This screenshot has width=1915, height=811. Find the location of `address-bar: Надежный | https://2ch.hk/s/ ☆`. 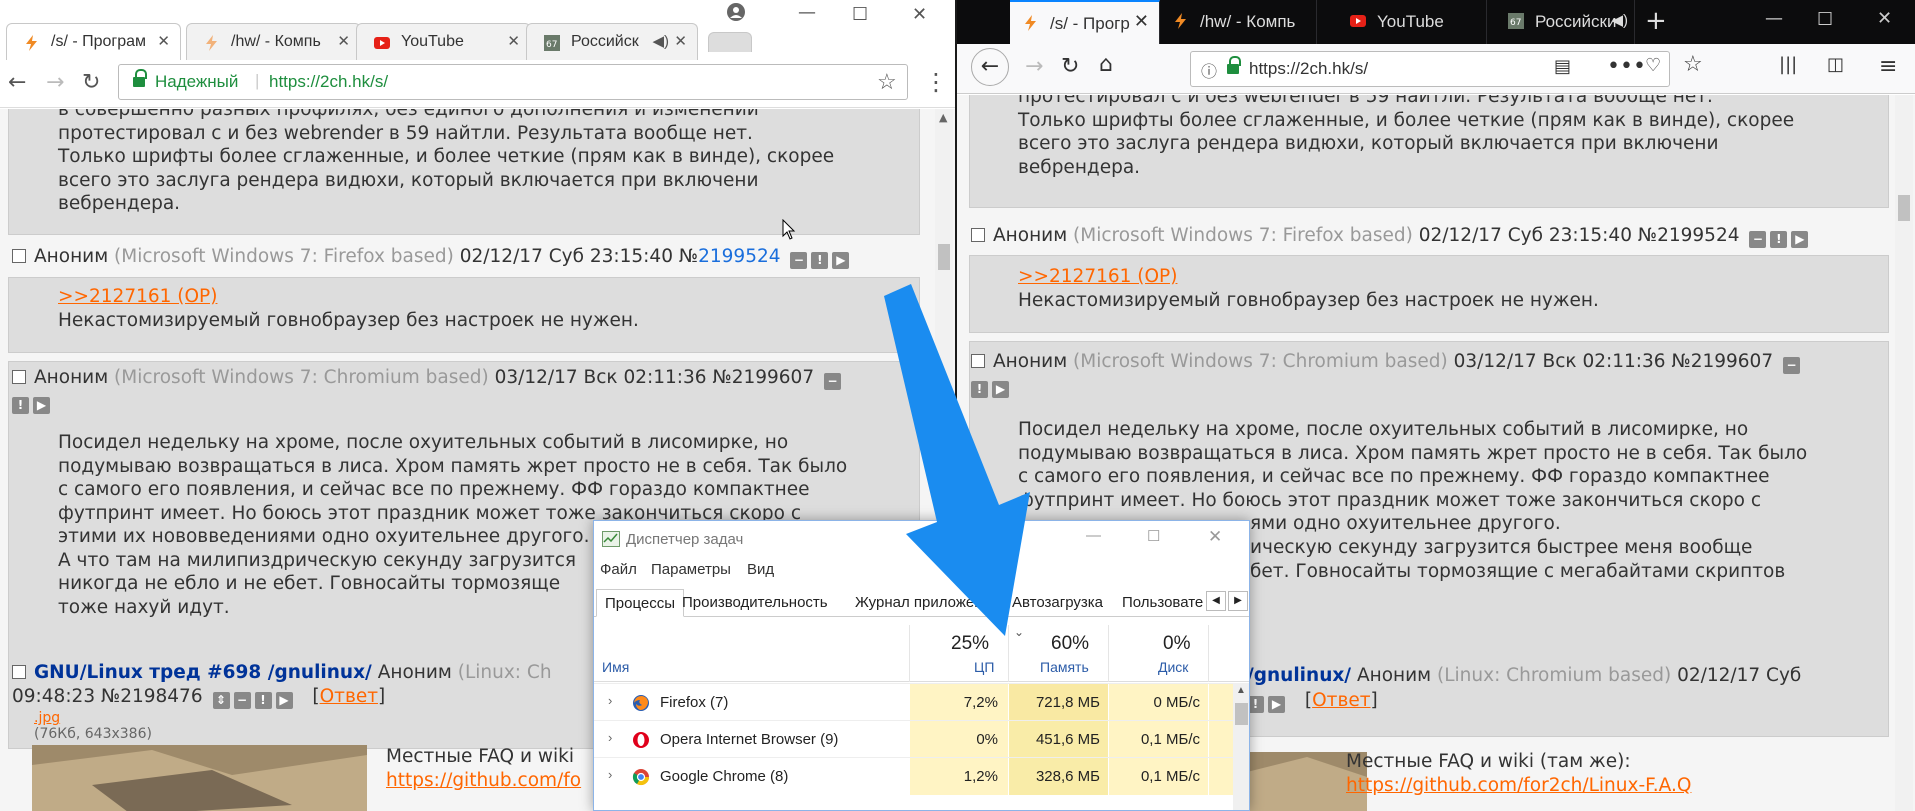

address-bar: Надежный | https://2ch.hk/s/ ☆ is located at coordinates (513, 82).